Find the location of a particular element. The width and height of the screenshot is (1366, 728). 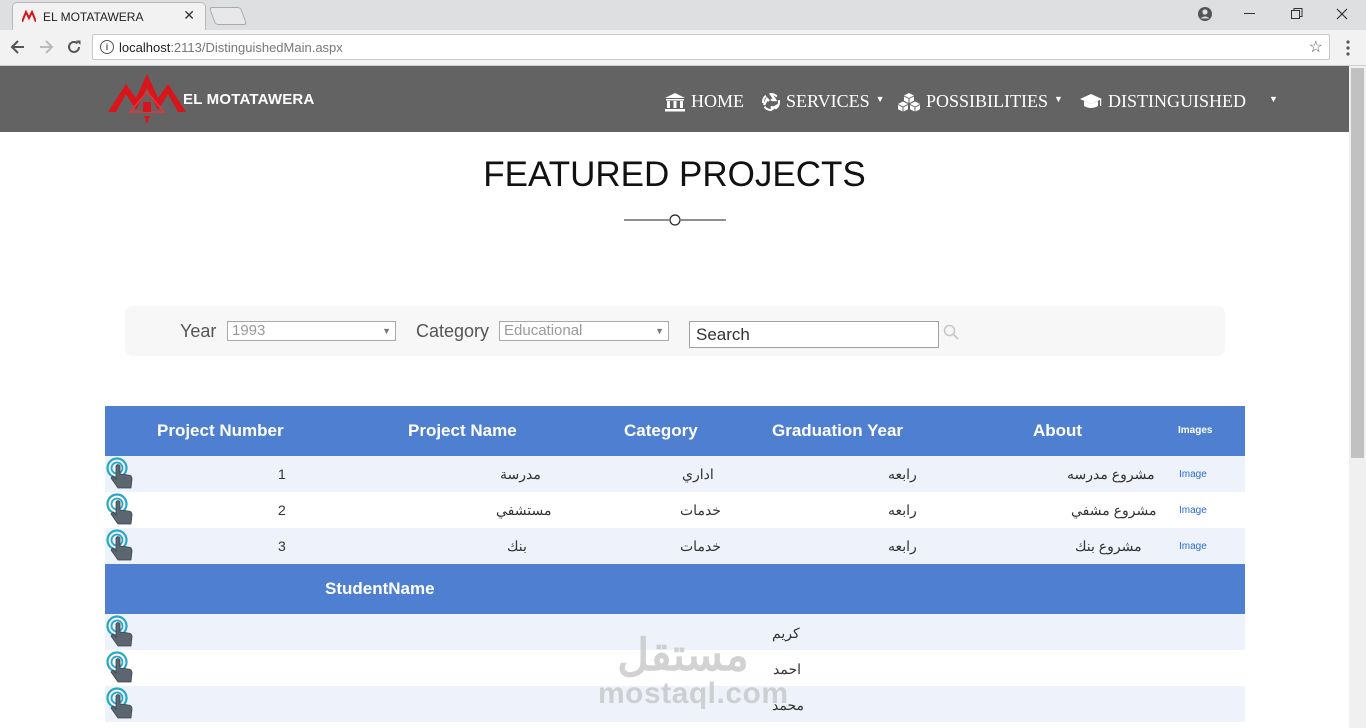

browser-tab: EL MOTATAWERA ✕ is located at coordinates (109, 16).